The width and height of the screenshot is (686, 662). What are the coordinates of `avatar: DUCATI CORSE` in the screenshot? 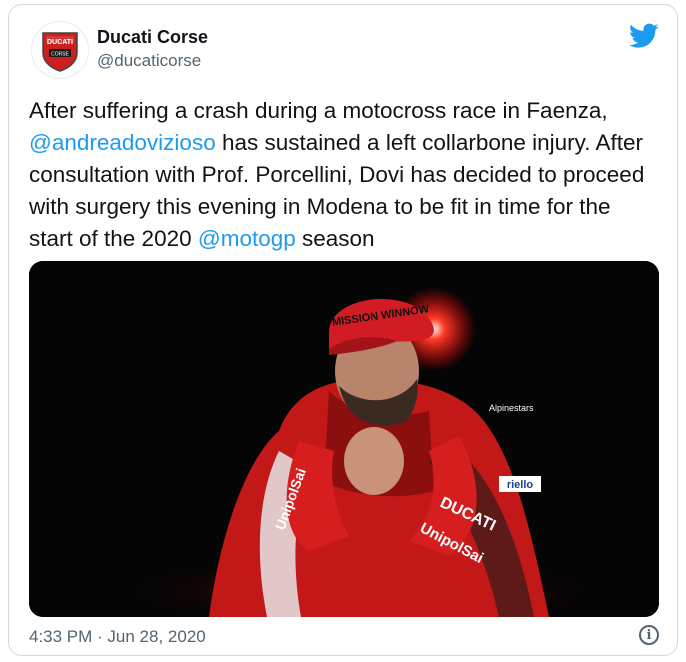 It's located at (60, 50).